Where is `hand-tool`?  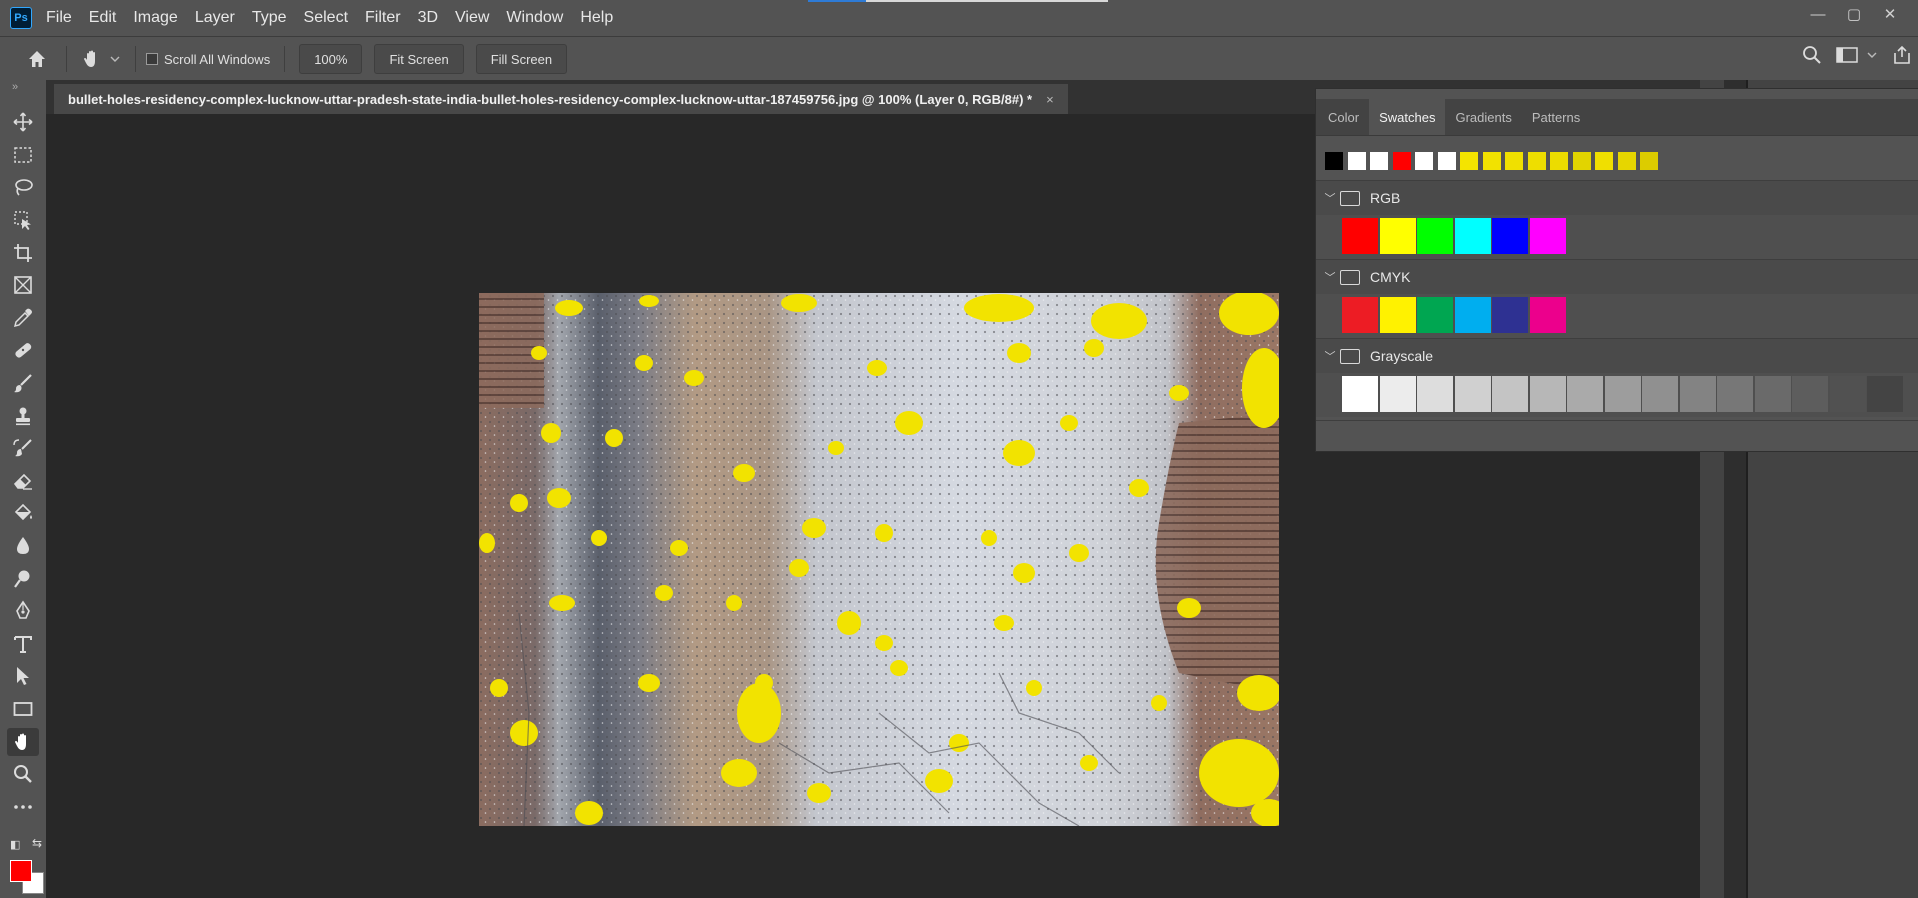 hand-tool is located at coordinates (23, 741).